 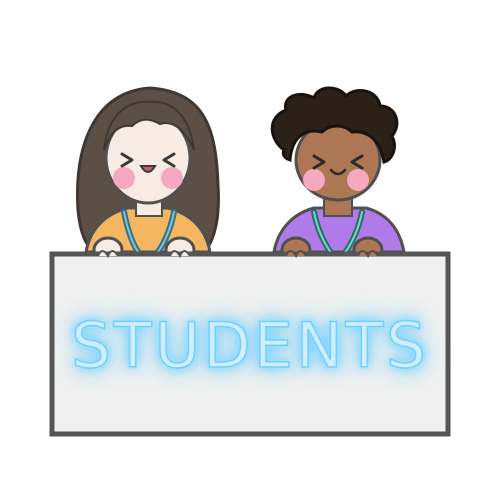 I want to click on sign-label: STUDENTS, so click(x=250, y=345).